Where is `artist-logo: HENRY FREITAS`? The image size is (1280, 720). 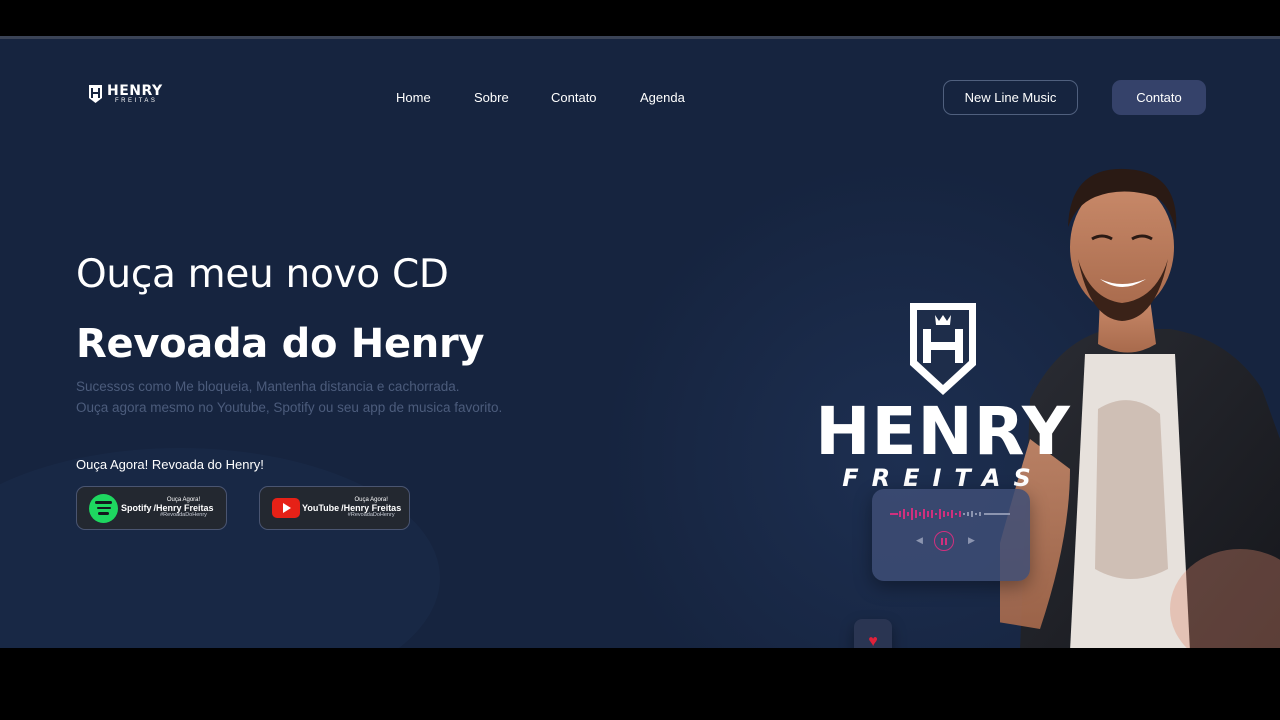 artist-logo: HENRY FREITAS is located at coordinates (943, 396).